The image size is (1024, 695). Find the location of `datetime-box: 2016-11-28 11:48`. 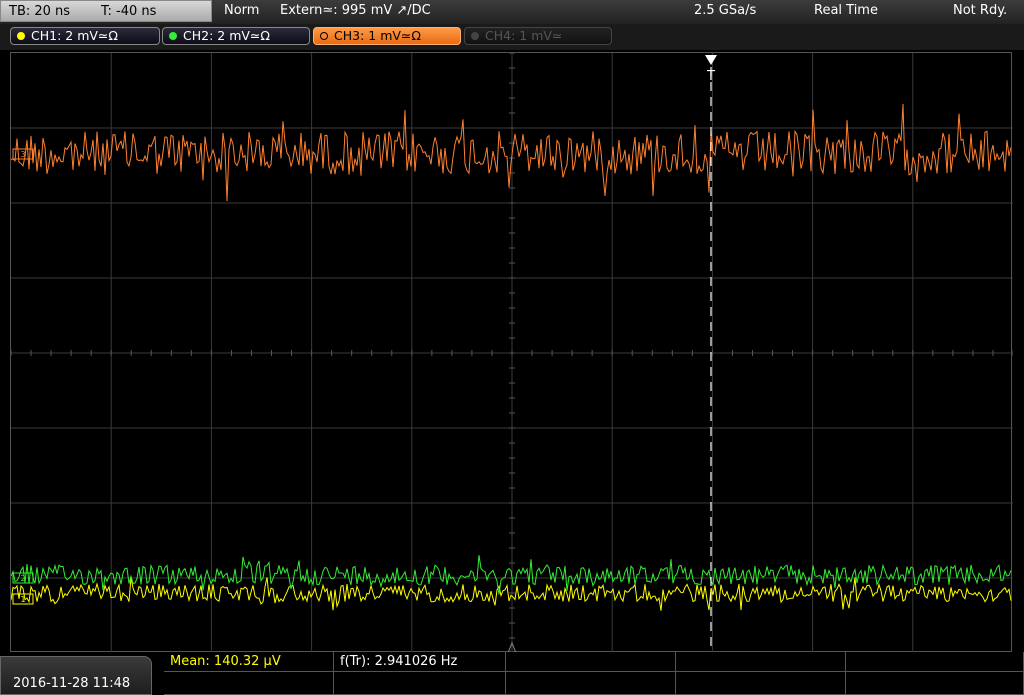

datetime-box: 2016-11-28 11:48 is located at coordinates (76, 675).